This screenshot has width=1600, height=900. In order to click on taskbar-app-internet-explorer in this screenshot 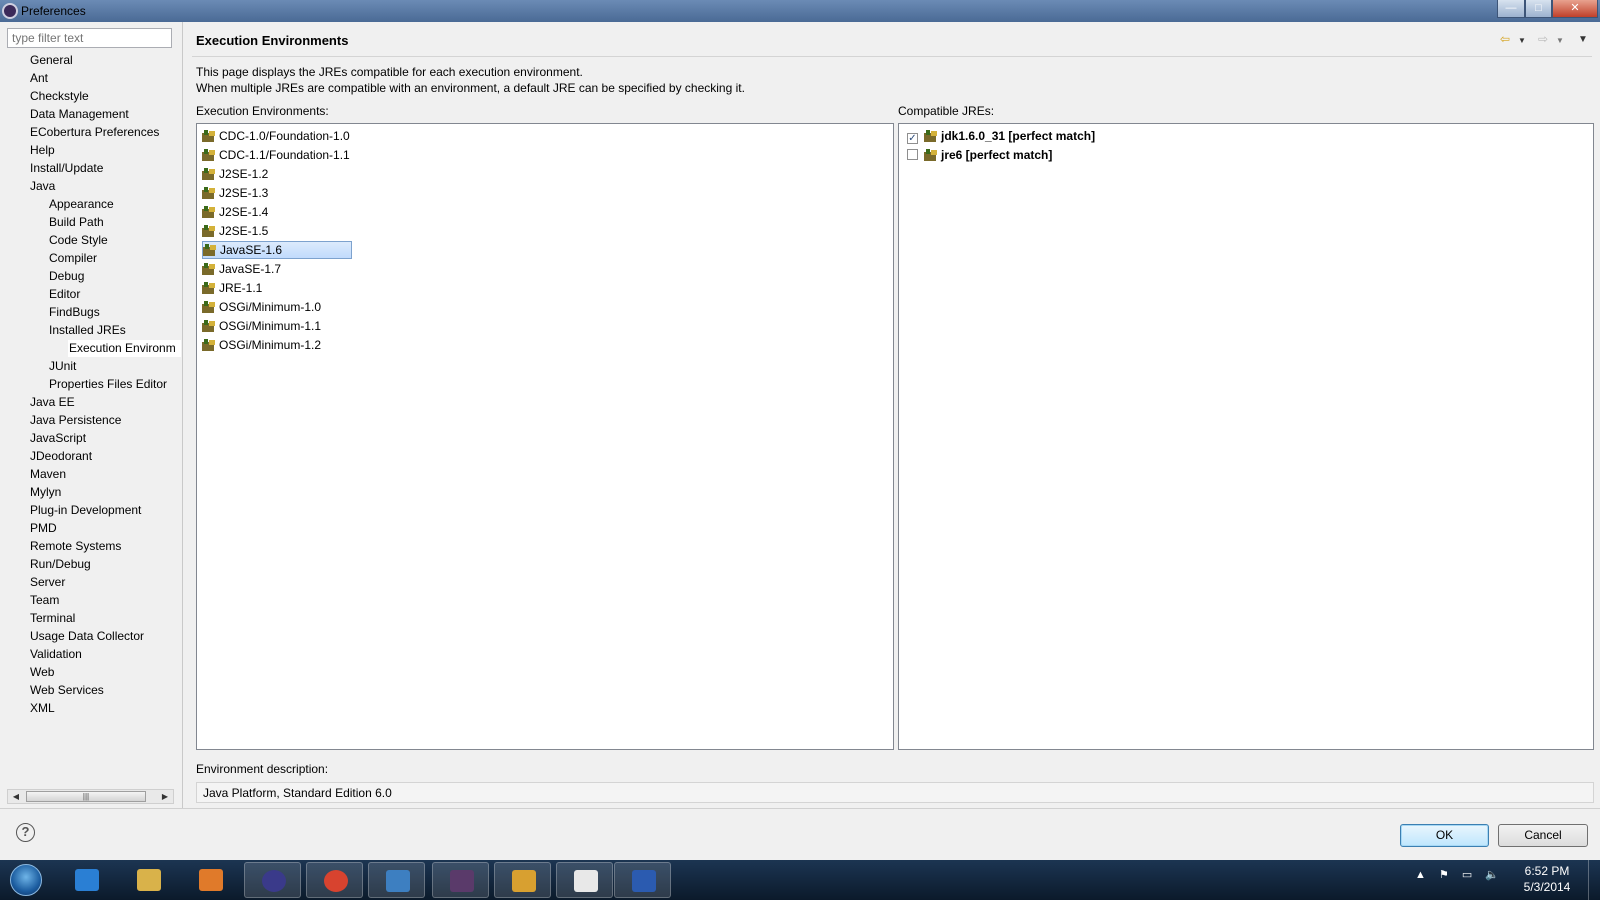, I will do `click(86, 880)`.